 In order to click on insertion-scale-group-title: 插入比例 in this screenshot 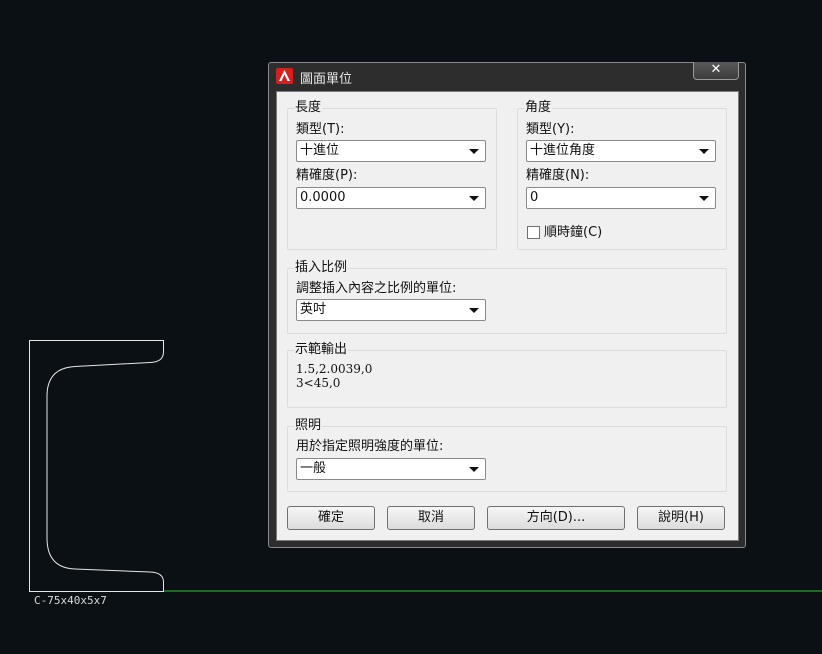, I will do `click(321, 268)`.